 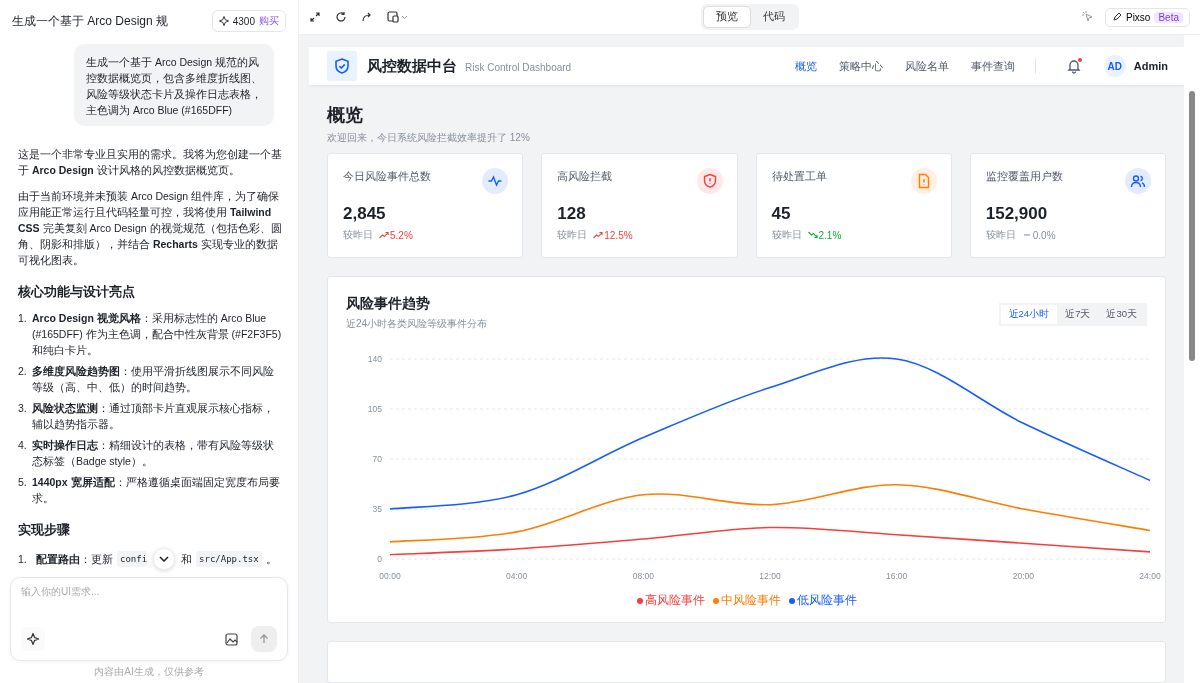 What do you see at coordinates (398, 17) in the screenshot?
I see `device-icon` at bounding box center [398, 17].